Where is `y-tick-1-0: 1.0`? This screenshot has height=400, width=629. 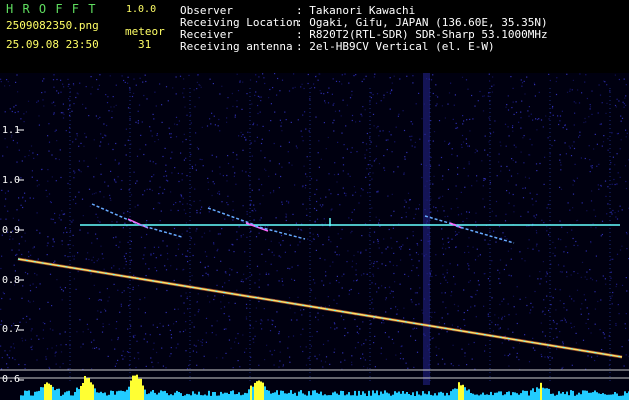 y-tick-1-0: 1.0 is located at coordinates (11, 180).